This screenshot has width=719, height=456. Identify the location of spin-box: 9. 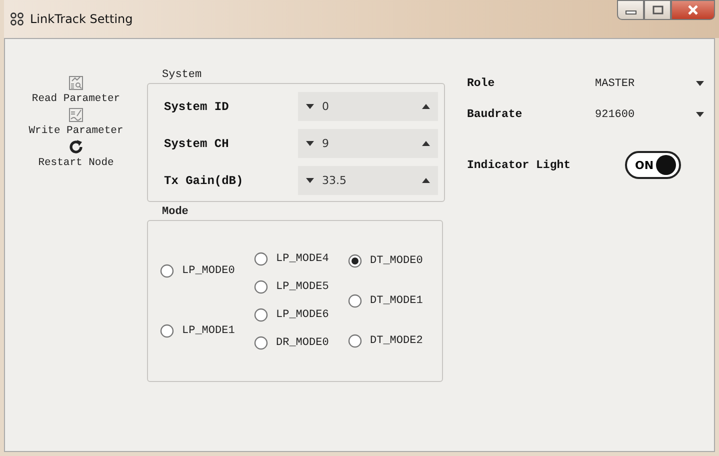
(368, 143).